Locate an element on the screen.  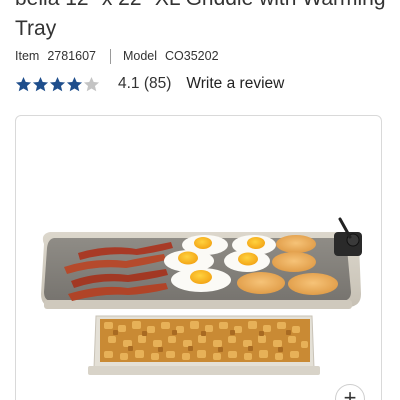
product-meta: Item 2781607 Model CO35202 is located at coordinates (117, 56).